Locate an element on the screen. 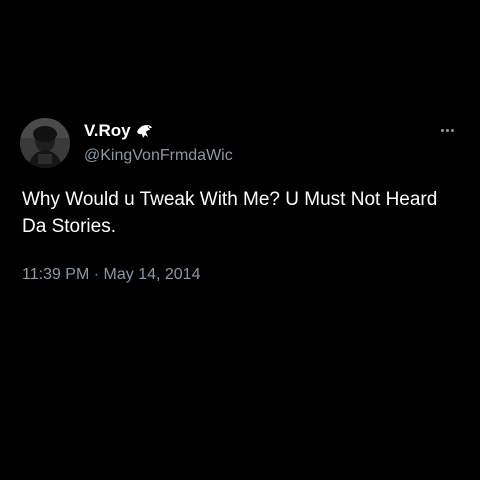 The height and width of the screenshot is (480, 480). author-name-row: V.Roy is located at coordinates (118, 131).